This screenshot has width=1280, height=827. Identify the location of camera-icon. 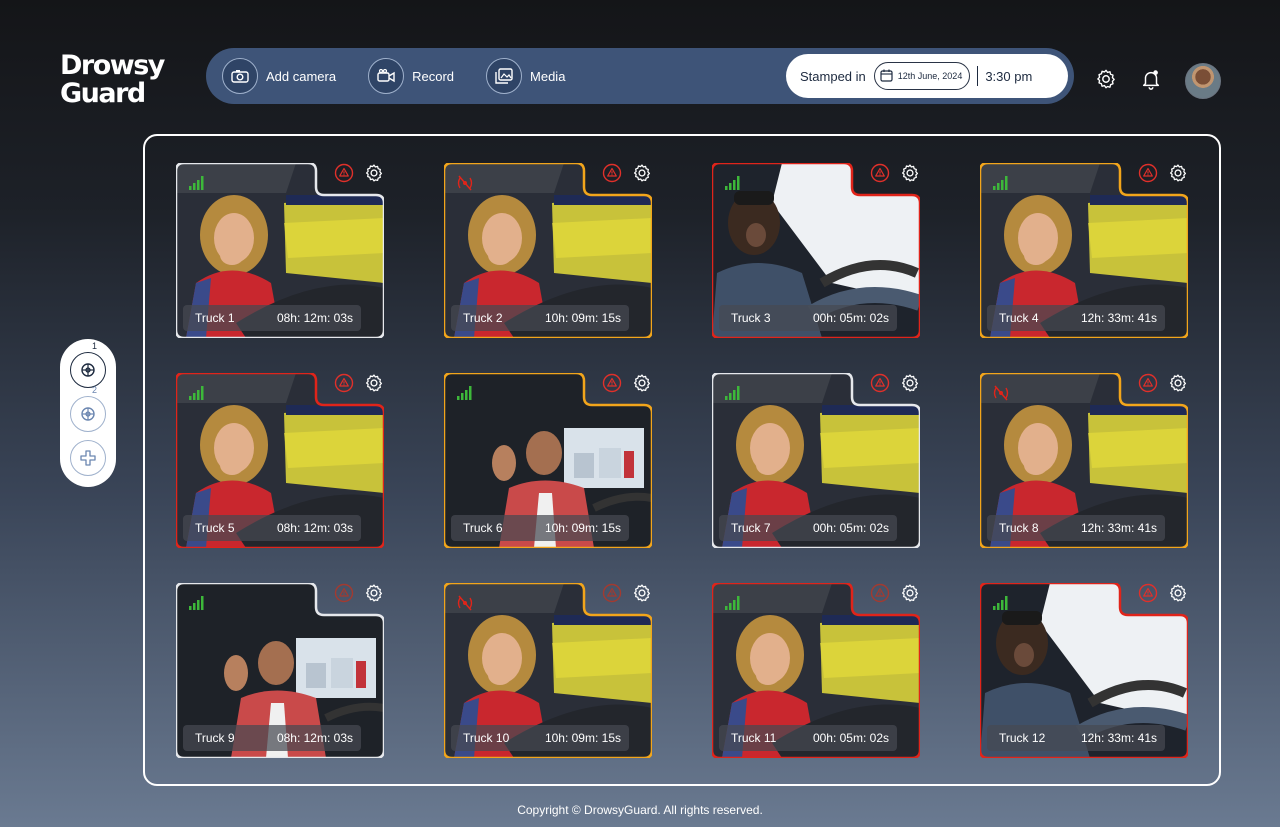
(240, 76).